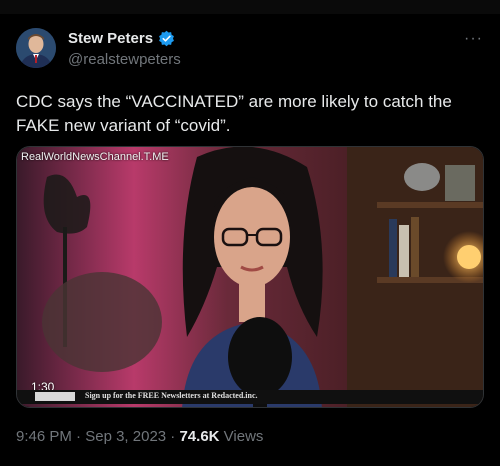 The height and width of the screenshot is (466, 500). What do you see at coordinates (95, 157) in the screenshot?
I see `video-watermark: RealWorldNewsChannel.T.ME` at bounding box center [95, 157].